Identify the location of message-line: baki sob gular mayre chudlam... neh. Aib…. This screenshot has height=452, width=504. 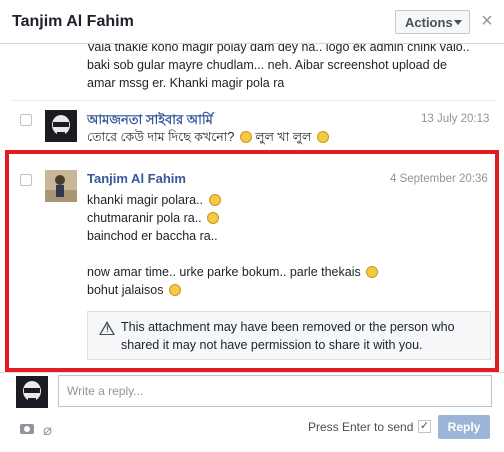
(267, 65).